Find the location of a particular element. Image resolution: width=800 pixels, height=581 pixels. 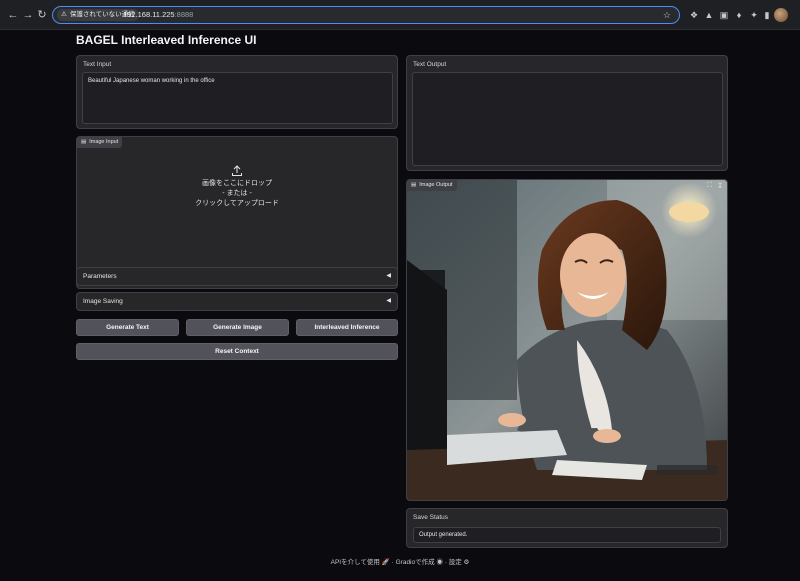

image-input-label: ▤ Image Input is located at coordinates (100, 142).